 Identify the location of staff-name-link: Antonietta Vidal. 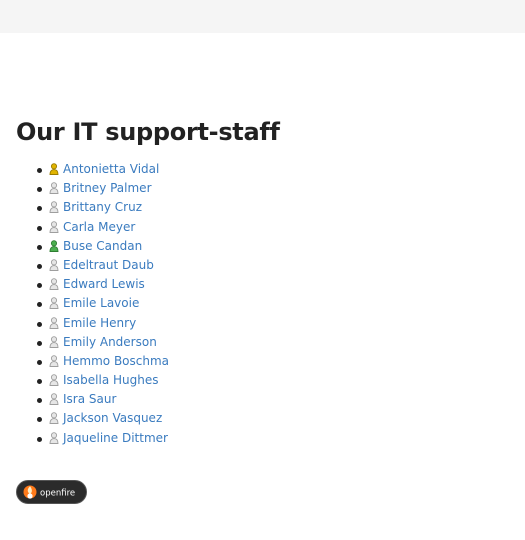
(111, 169).